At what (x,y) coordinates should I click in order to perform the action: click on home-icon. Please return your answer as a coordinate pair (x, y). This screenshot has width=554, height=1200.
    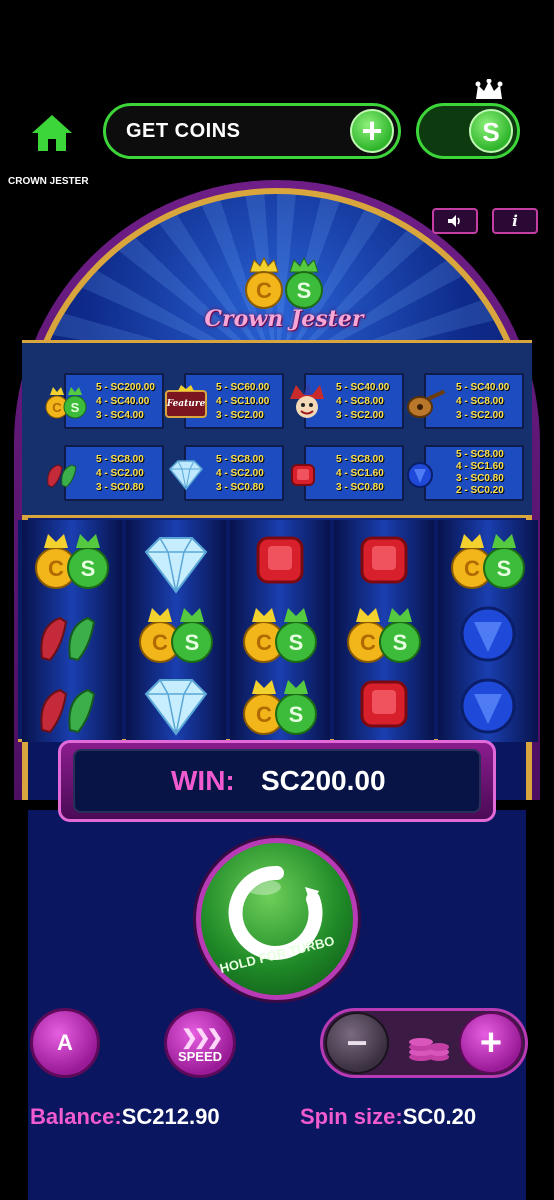
    Looking at the image, I should click on (52, 133).